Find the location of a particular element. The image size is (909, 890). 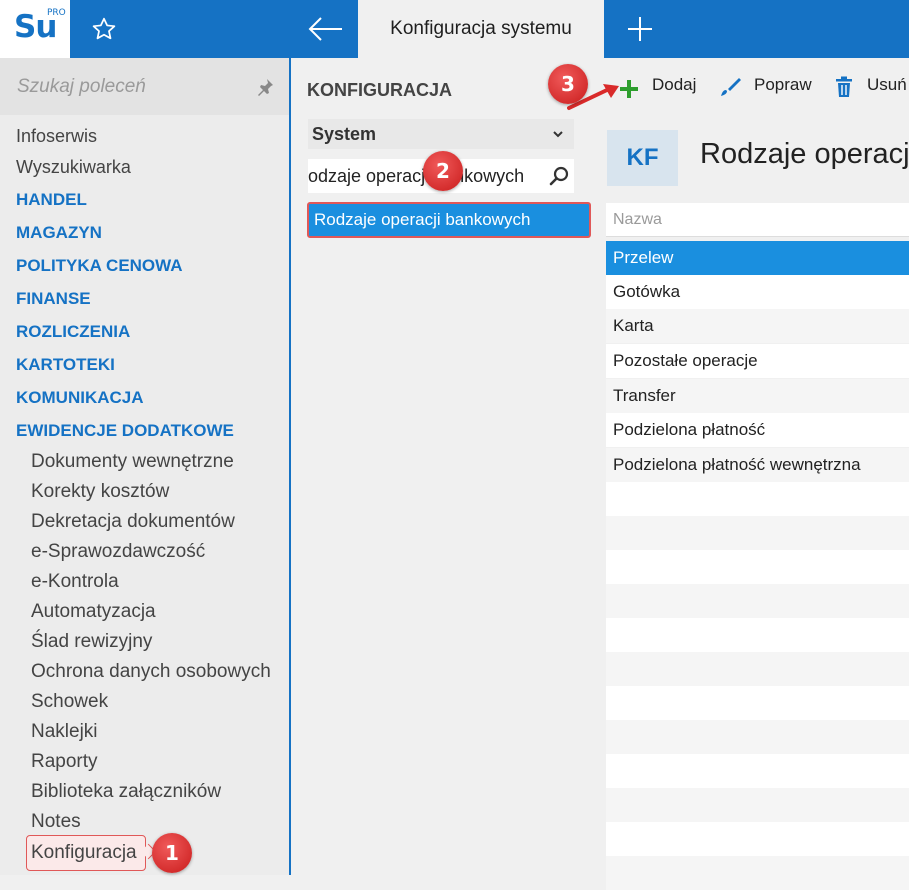

step-badge-1: 1 is located at coordinates (172, 853).